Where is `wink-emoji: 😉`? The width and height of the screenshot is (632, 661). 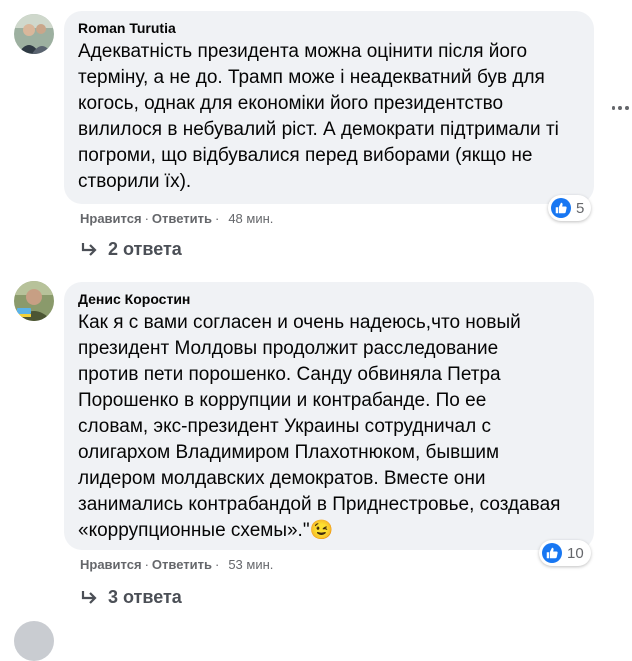
wink-emoji: 😉 is located at coordinates (321, 530).